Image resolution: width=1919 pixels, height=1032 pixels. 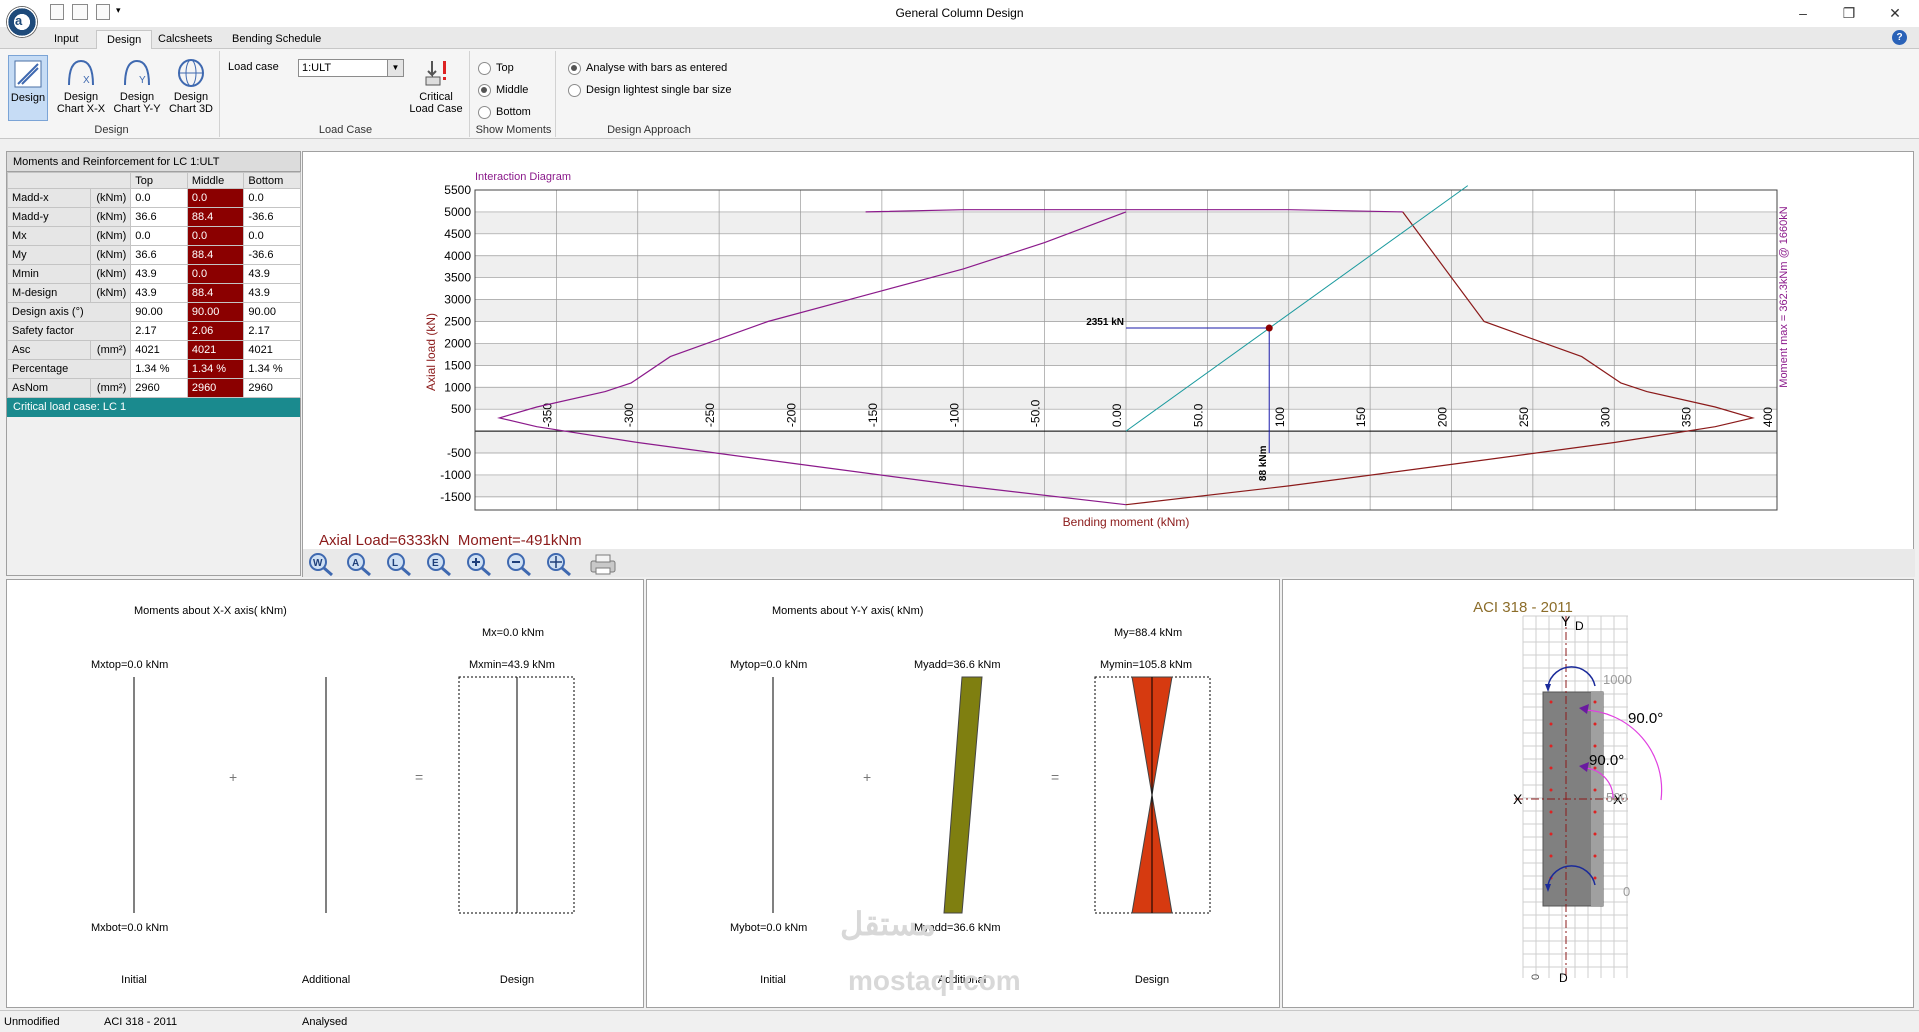 I want to click on x-tick-label: -250, so click(x=710, y=415).